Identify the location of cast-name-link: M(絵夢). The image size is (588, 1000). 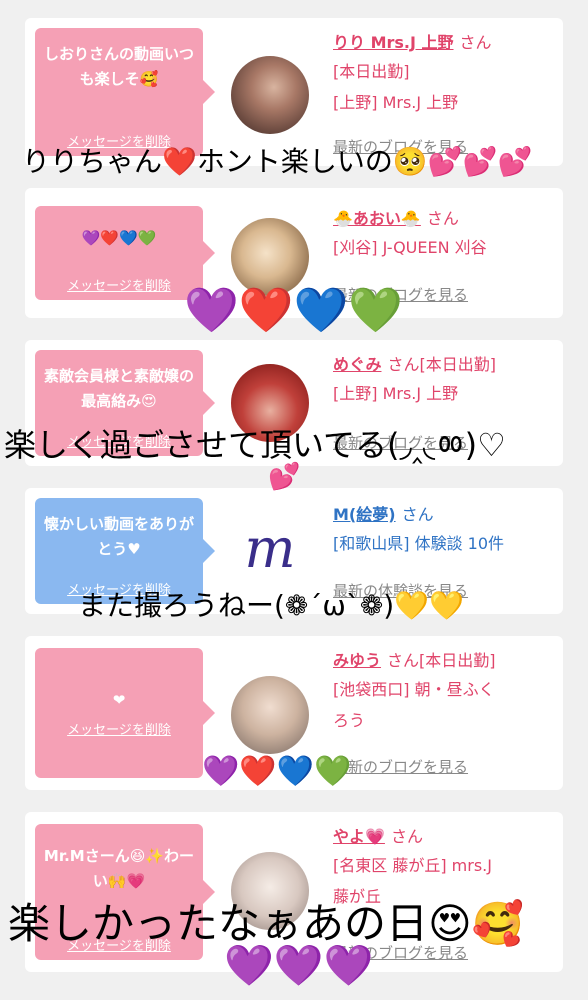
(364, 514).